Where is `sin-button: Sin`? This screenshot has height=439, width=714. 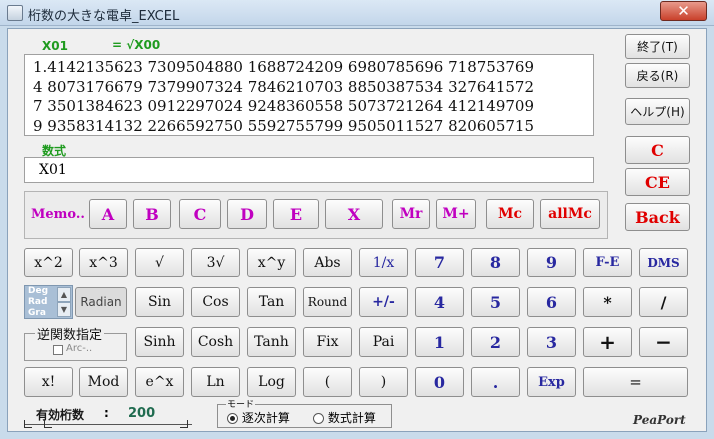
sin-button: Sin is located at coordinates (159, 302).